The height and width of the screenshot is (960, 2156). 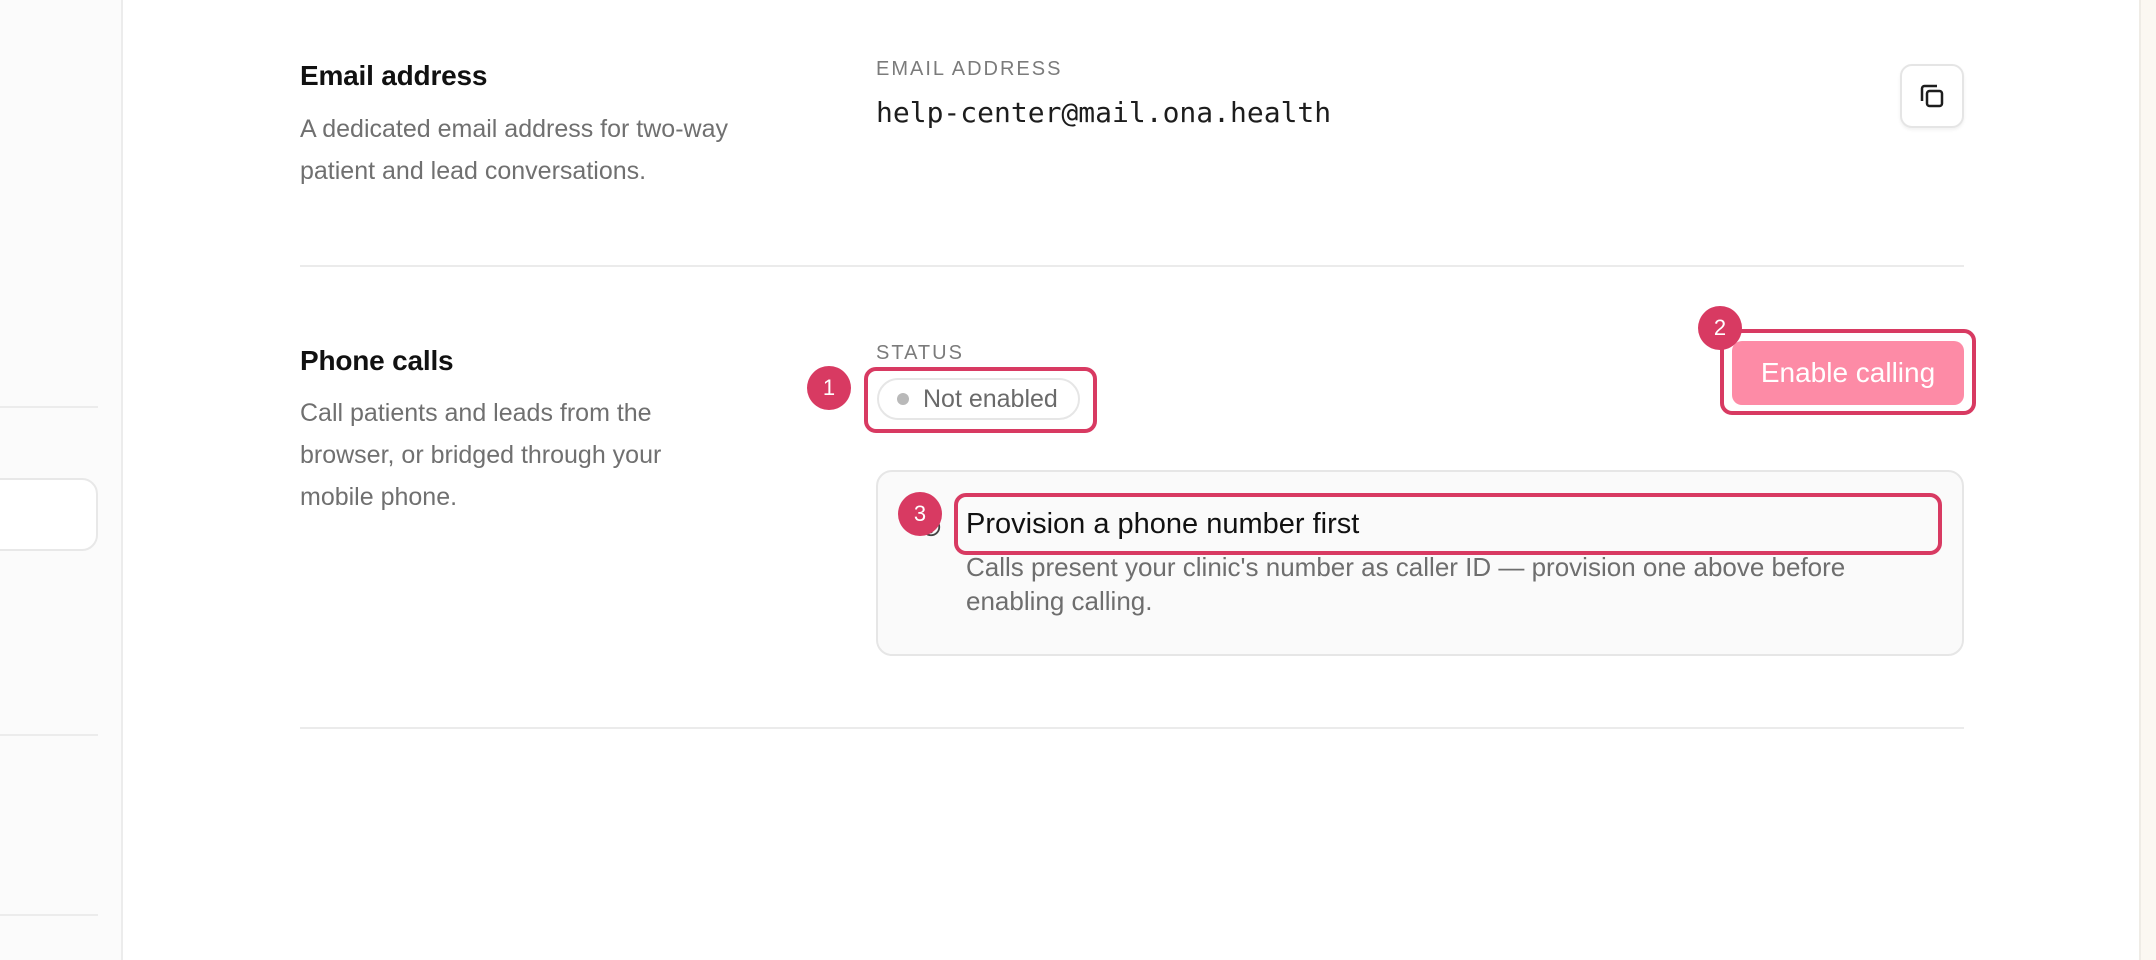 I want to click on email-value: help-center@mail.ona.health, so click(x=1104, y=112).